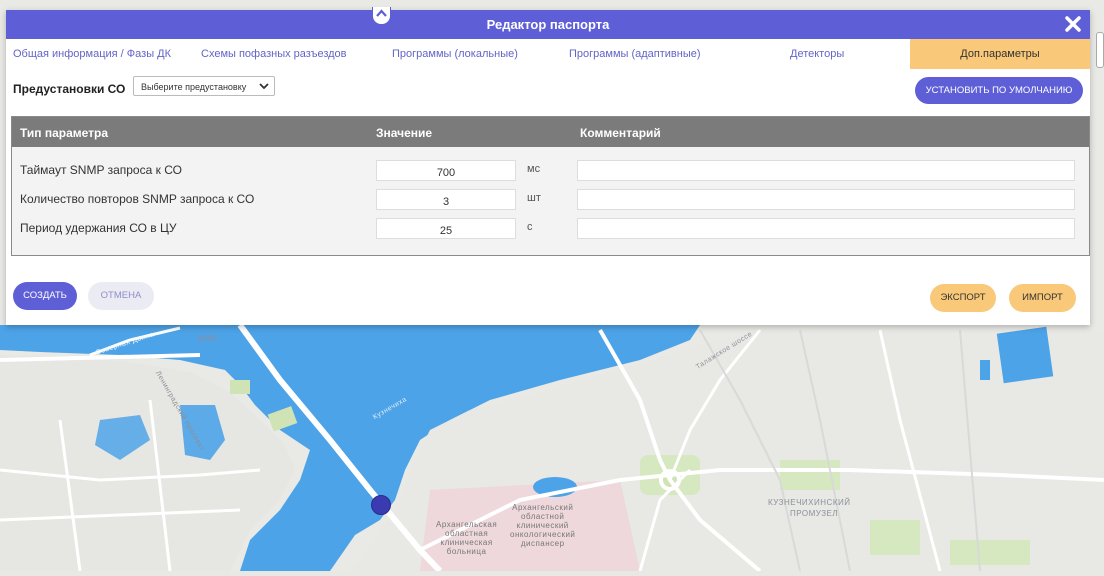 This screenshot has height=576, width=1104. I want to click on map-label-promuzel-2: ПРОМУЗЕЛ, so click(814, 513).